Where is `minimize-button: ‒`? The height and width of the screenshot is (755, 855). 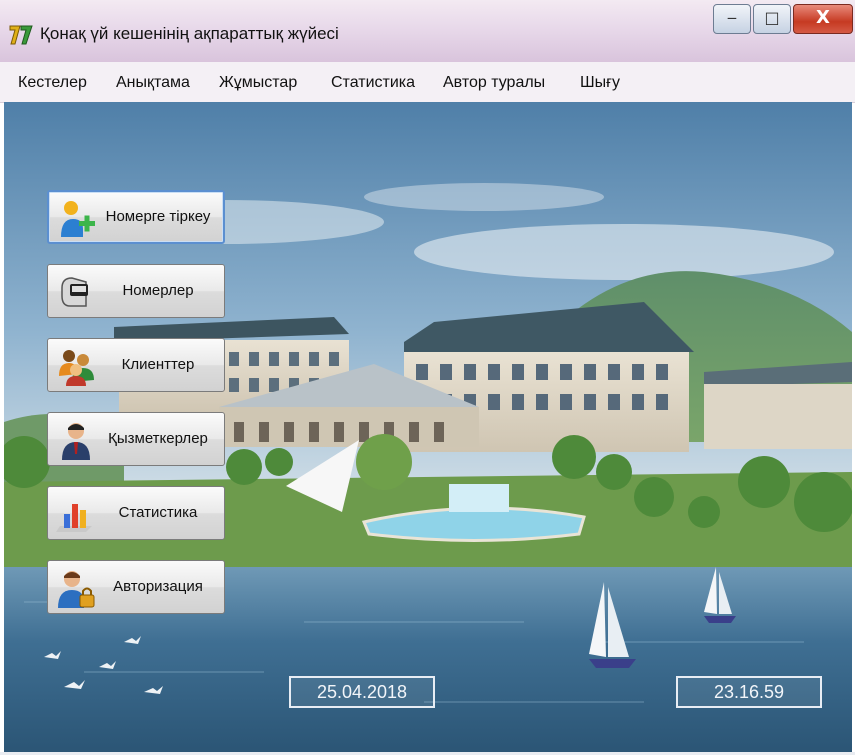 minimize-button: ‒ is located at coordinates (732, 19).